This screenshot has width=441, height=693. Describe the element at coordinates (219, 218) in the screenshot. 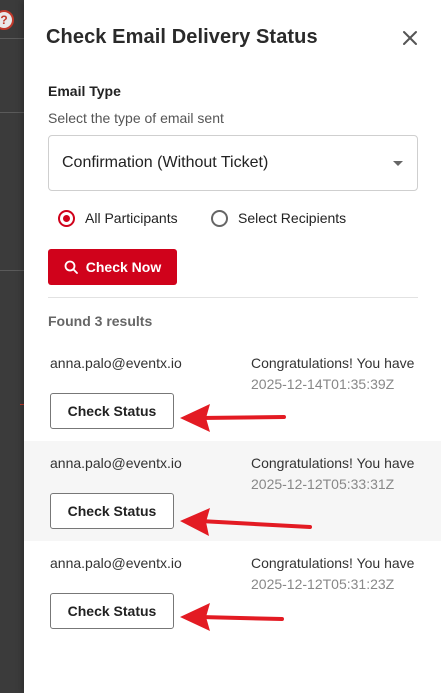

I see `radio-unchecked-icon` at that location.